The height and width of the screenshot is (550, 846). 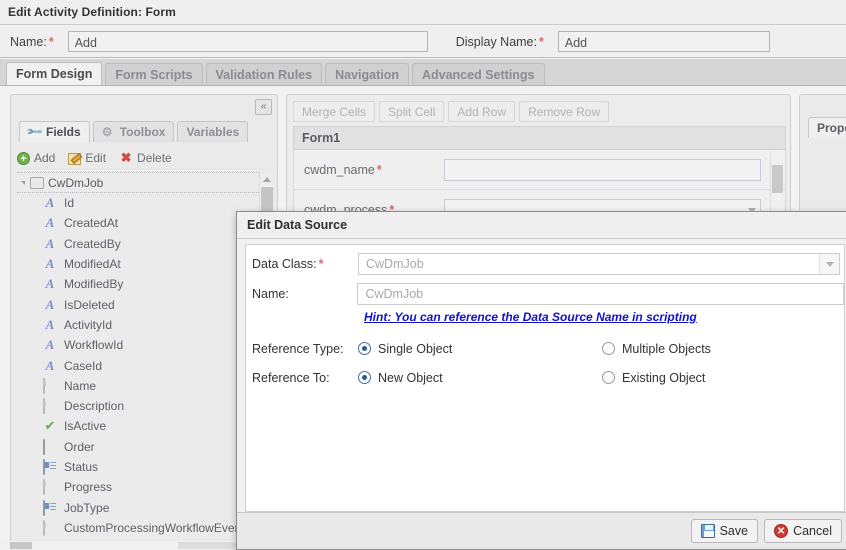 I want to click on remove-row-button: Remove Row, so click(x=564, y=111).